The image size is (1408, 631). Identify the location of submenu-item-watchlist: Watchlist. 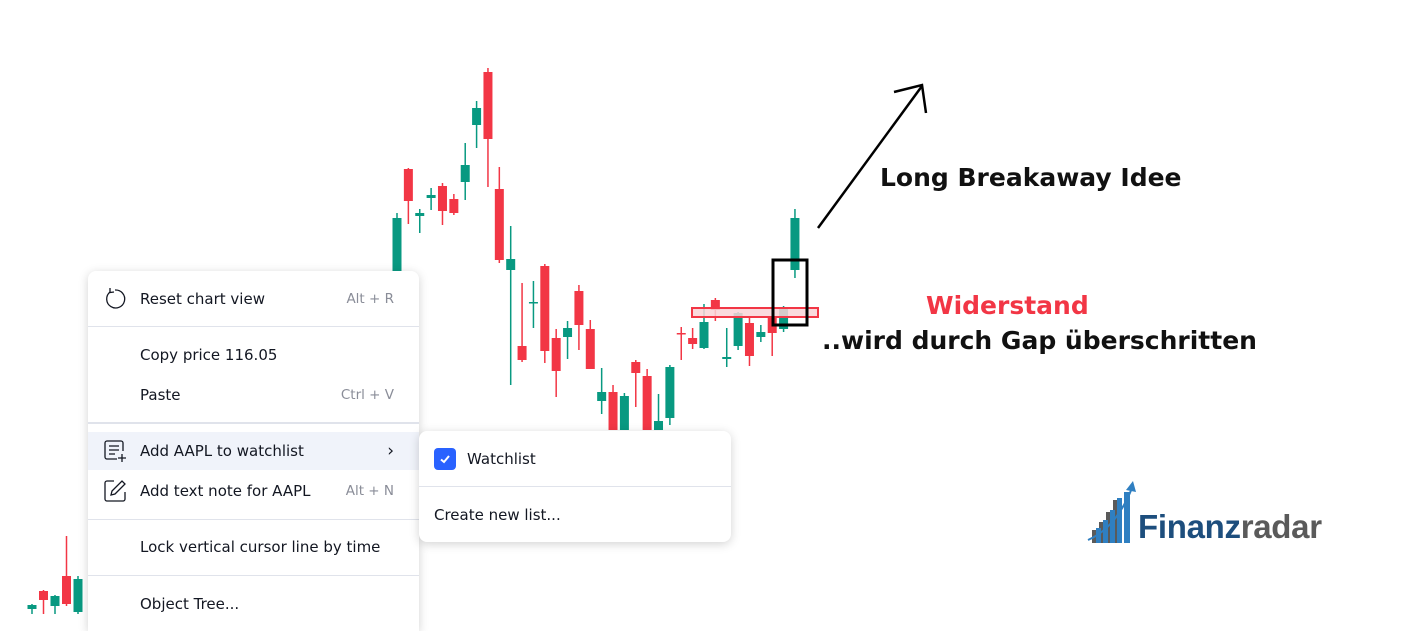
(575, 459).